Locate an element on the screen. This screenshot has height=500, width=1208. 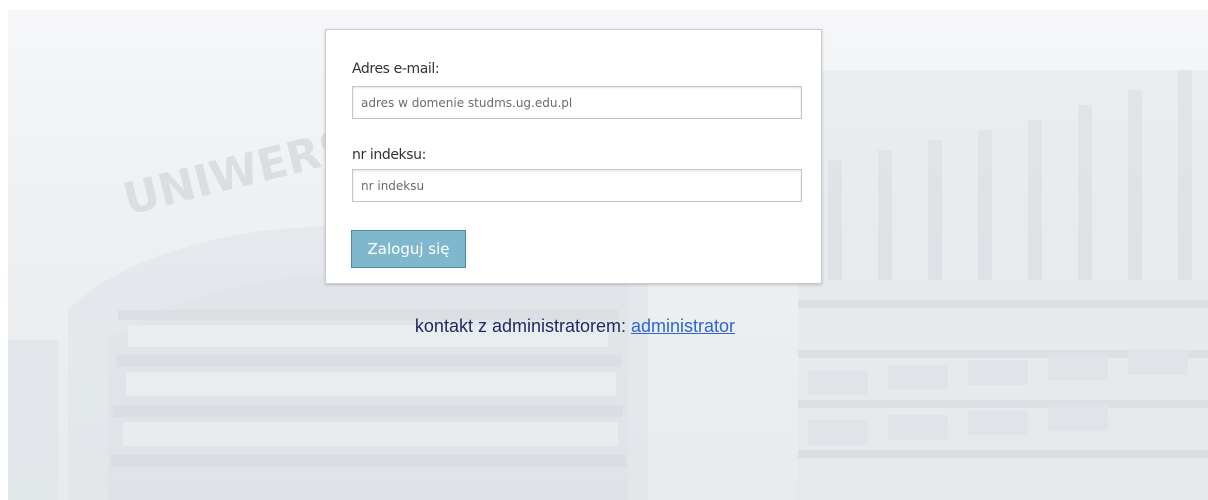
email-input is located at coordinates (577, 102).